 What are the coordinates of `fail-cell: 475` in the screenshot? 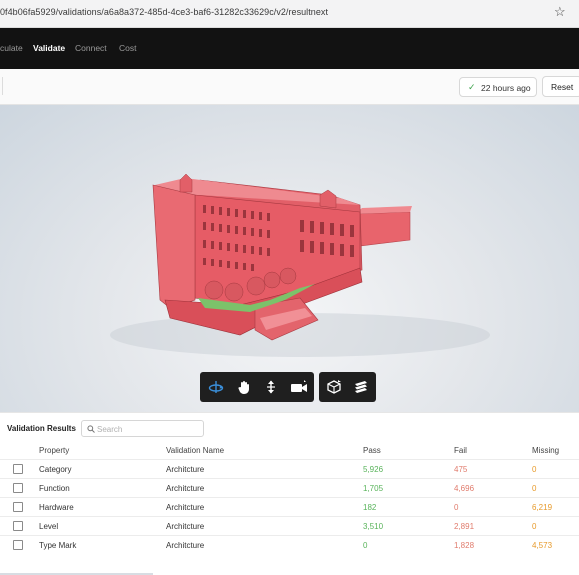 It's located at (461, 469).